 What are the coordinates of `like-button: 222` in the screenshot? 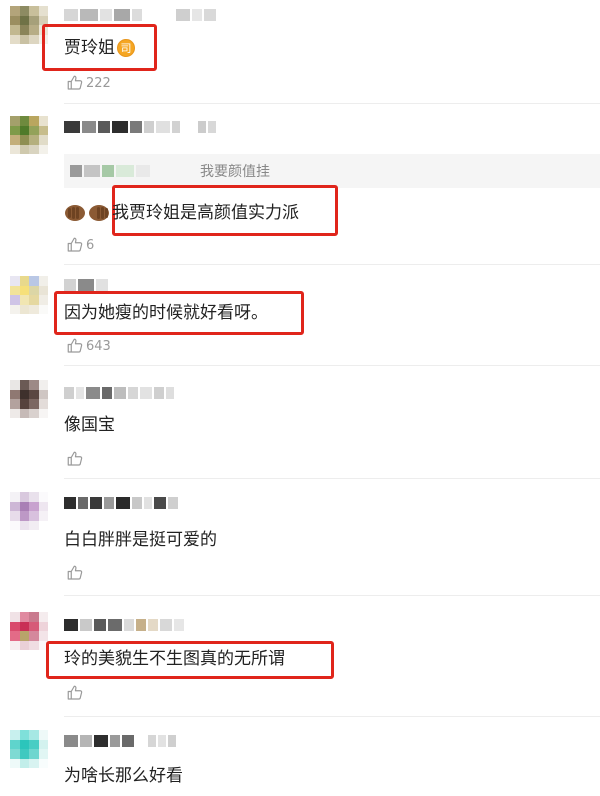 It's located at (88, 83).